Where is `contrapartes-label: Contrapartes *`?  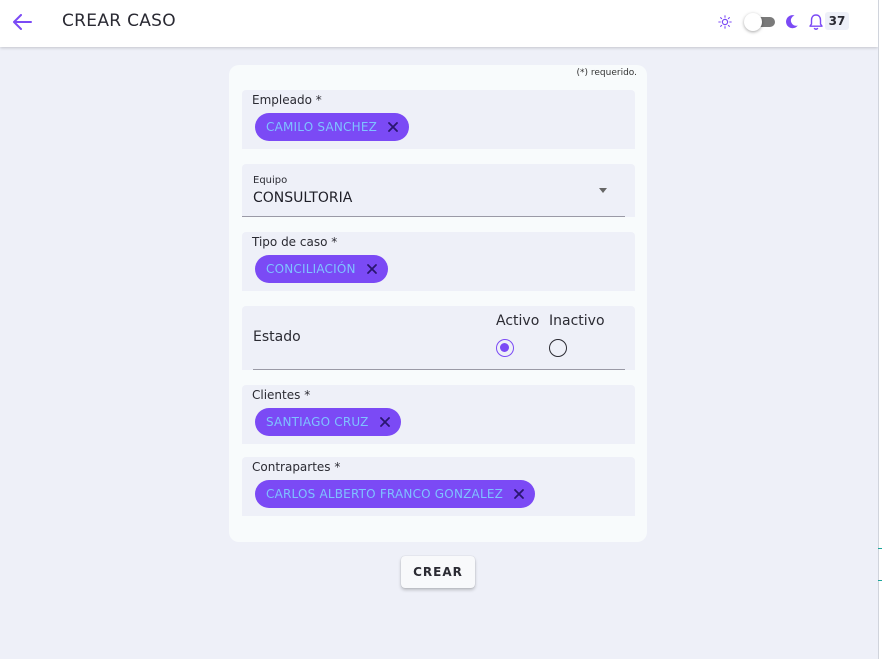
contrapartes-label: Contrapartes * is located at coordinates (296, 467).